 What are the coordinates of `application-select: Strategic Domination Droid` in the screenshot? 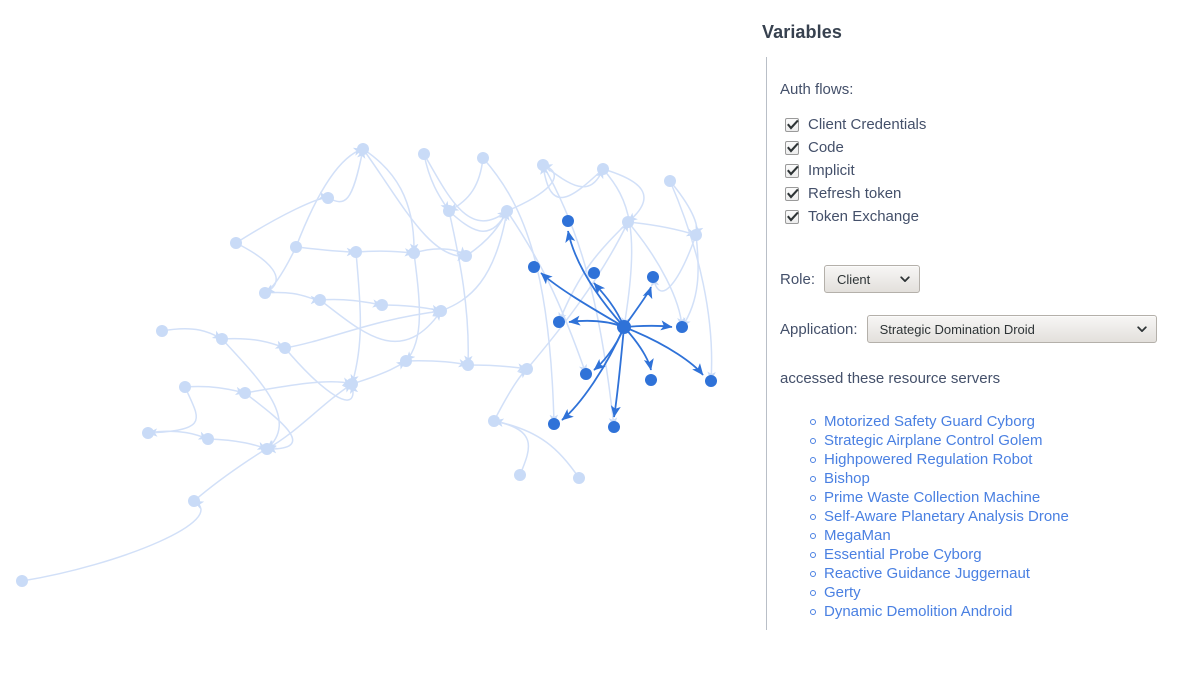 It's located at (1011, 329).